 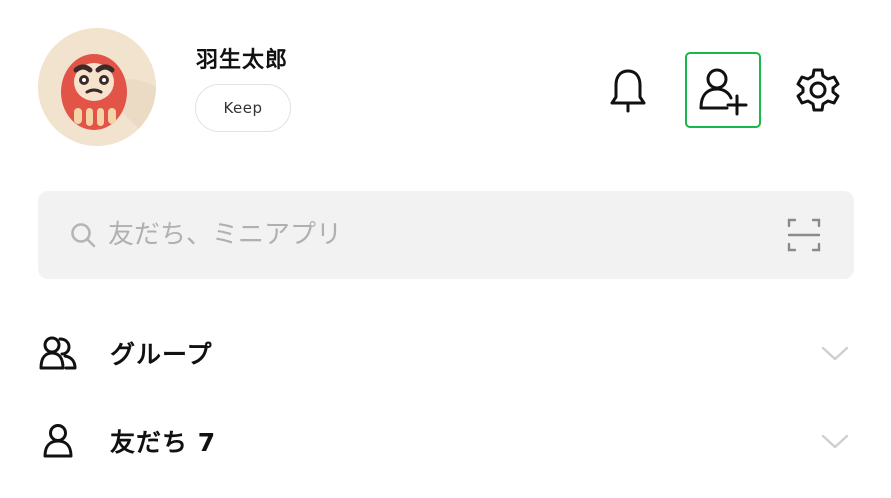 I want to click on bell-icon, so click(x=628, y=91).